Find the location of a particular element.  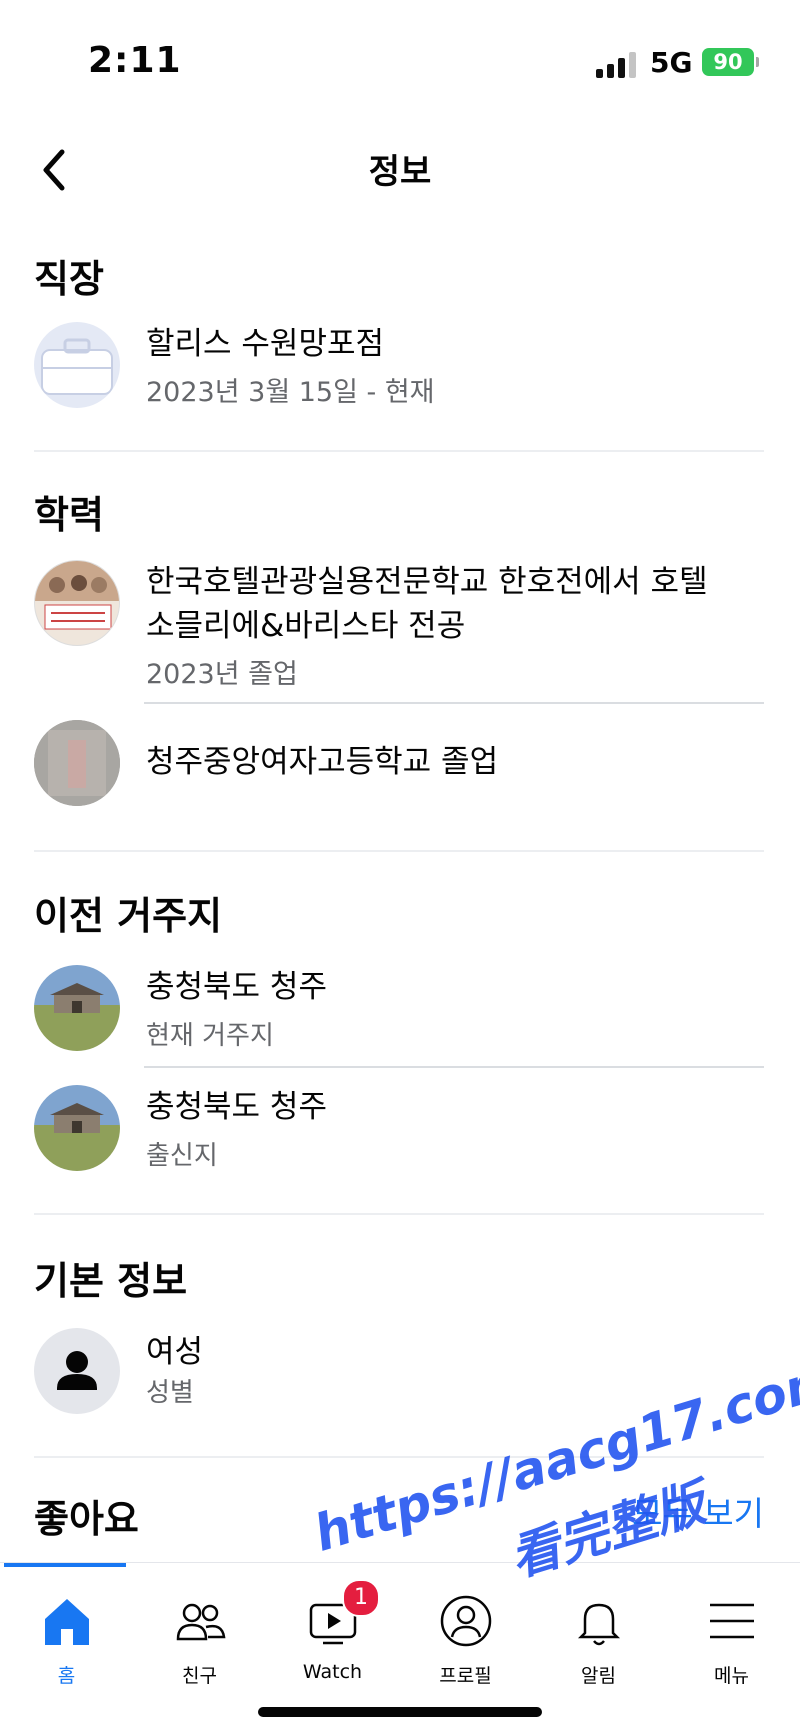

tab-label: 홈 is located at coordinates (66, 1676).